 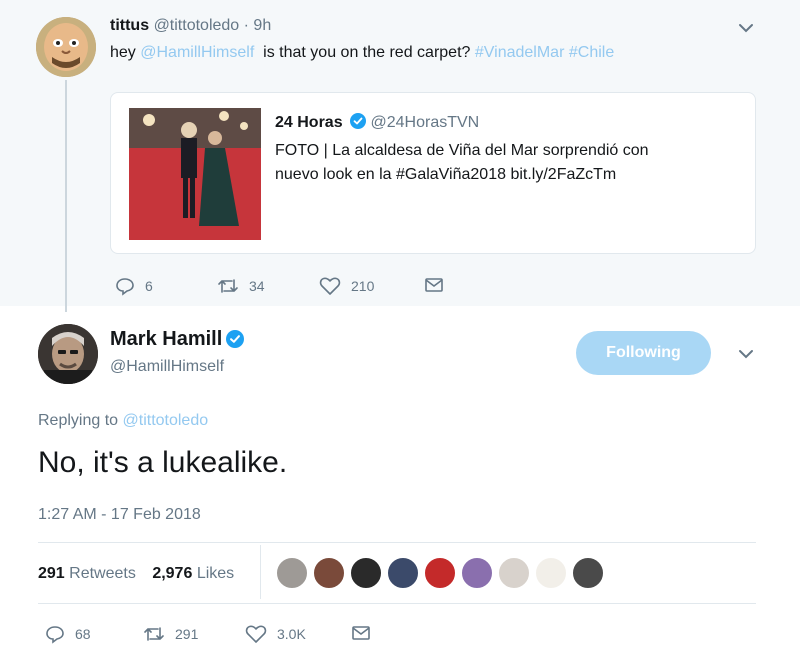 I want to click on hashtag-link: #VinadelMar, so click(x=520, y=52).